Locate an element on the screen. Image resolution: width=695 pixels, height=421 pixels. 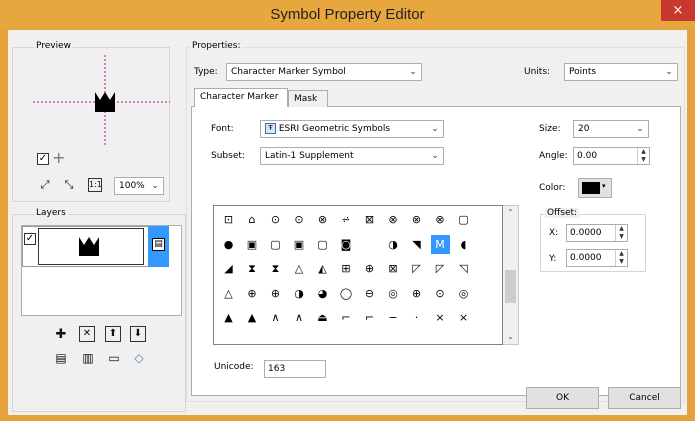
zoom-fit-icon: ⤢ is located at coordinates (45, 185).